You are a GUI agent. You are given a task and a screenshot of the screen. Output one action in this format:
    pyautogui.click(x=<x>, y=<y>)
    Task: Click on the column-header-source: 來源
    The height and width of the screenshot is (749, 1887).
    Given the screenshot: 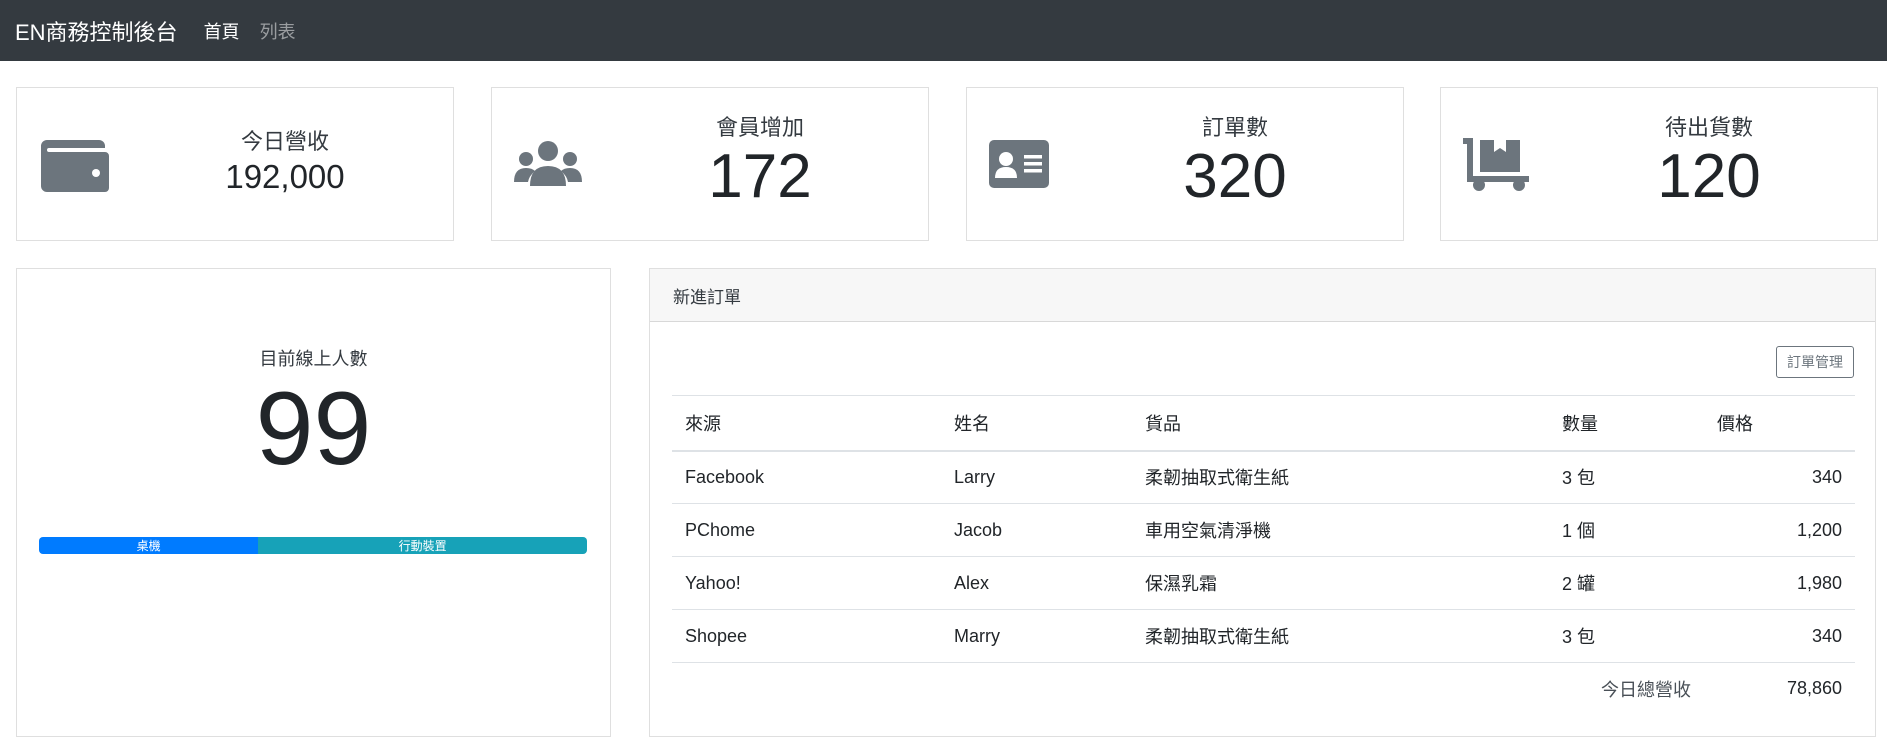 What is the action you would take?
    pyautogui.click(x=806, y=423)
    